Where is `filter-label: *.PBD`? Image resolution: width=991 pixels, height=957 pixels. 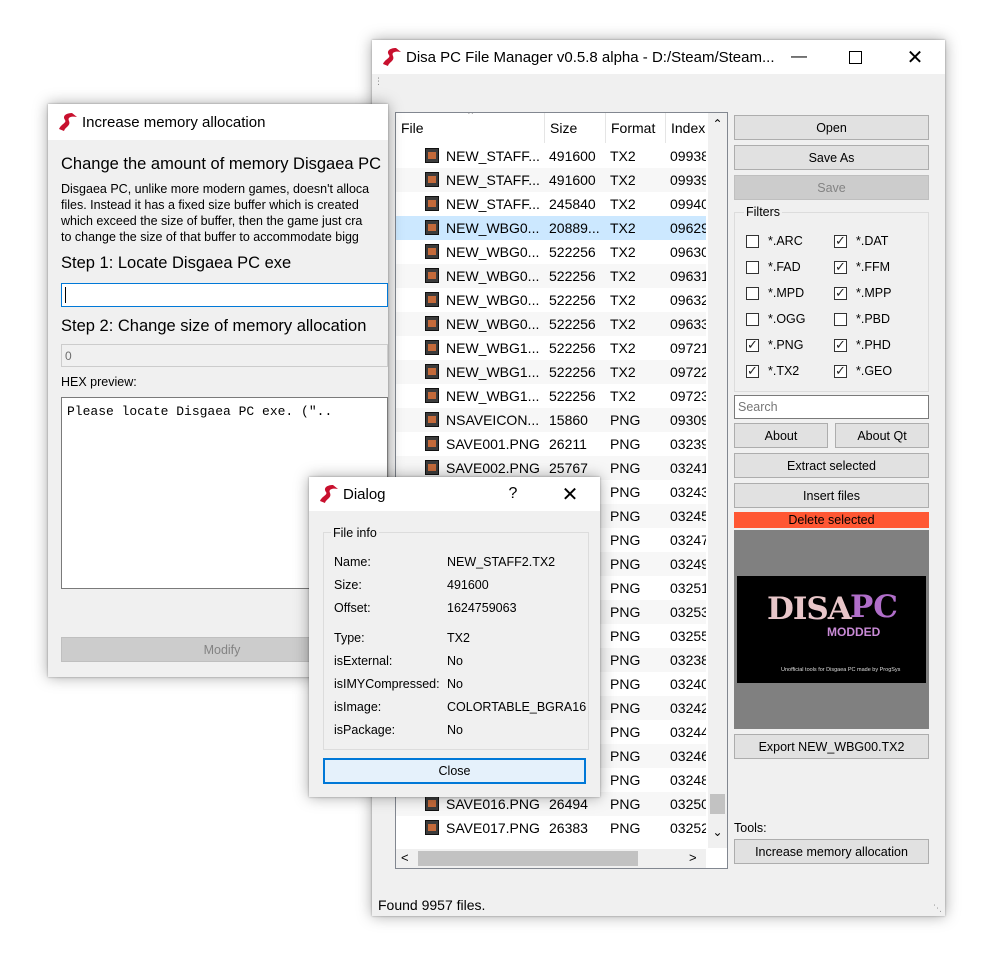
filter-label: *.PBD is located at coordinates (873, 319).